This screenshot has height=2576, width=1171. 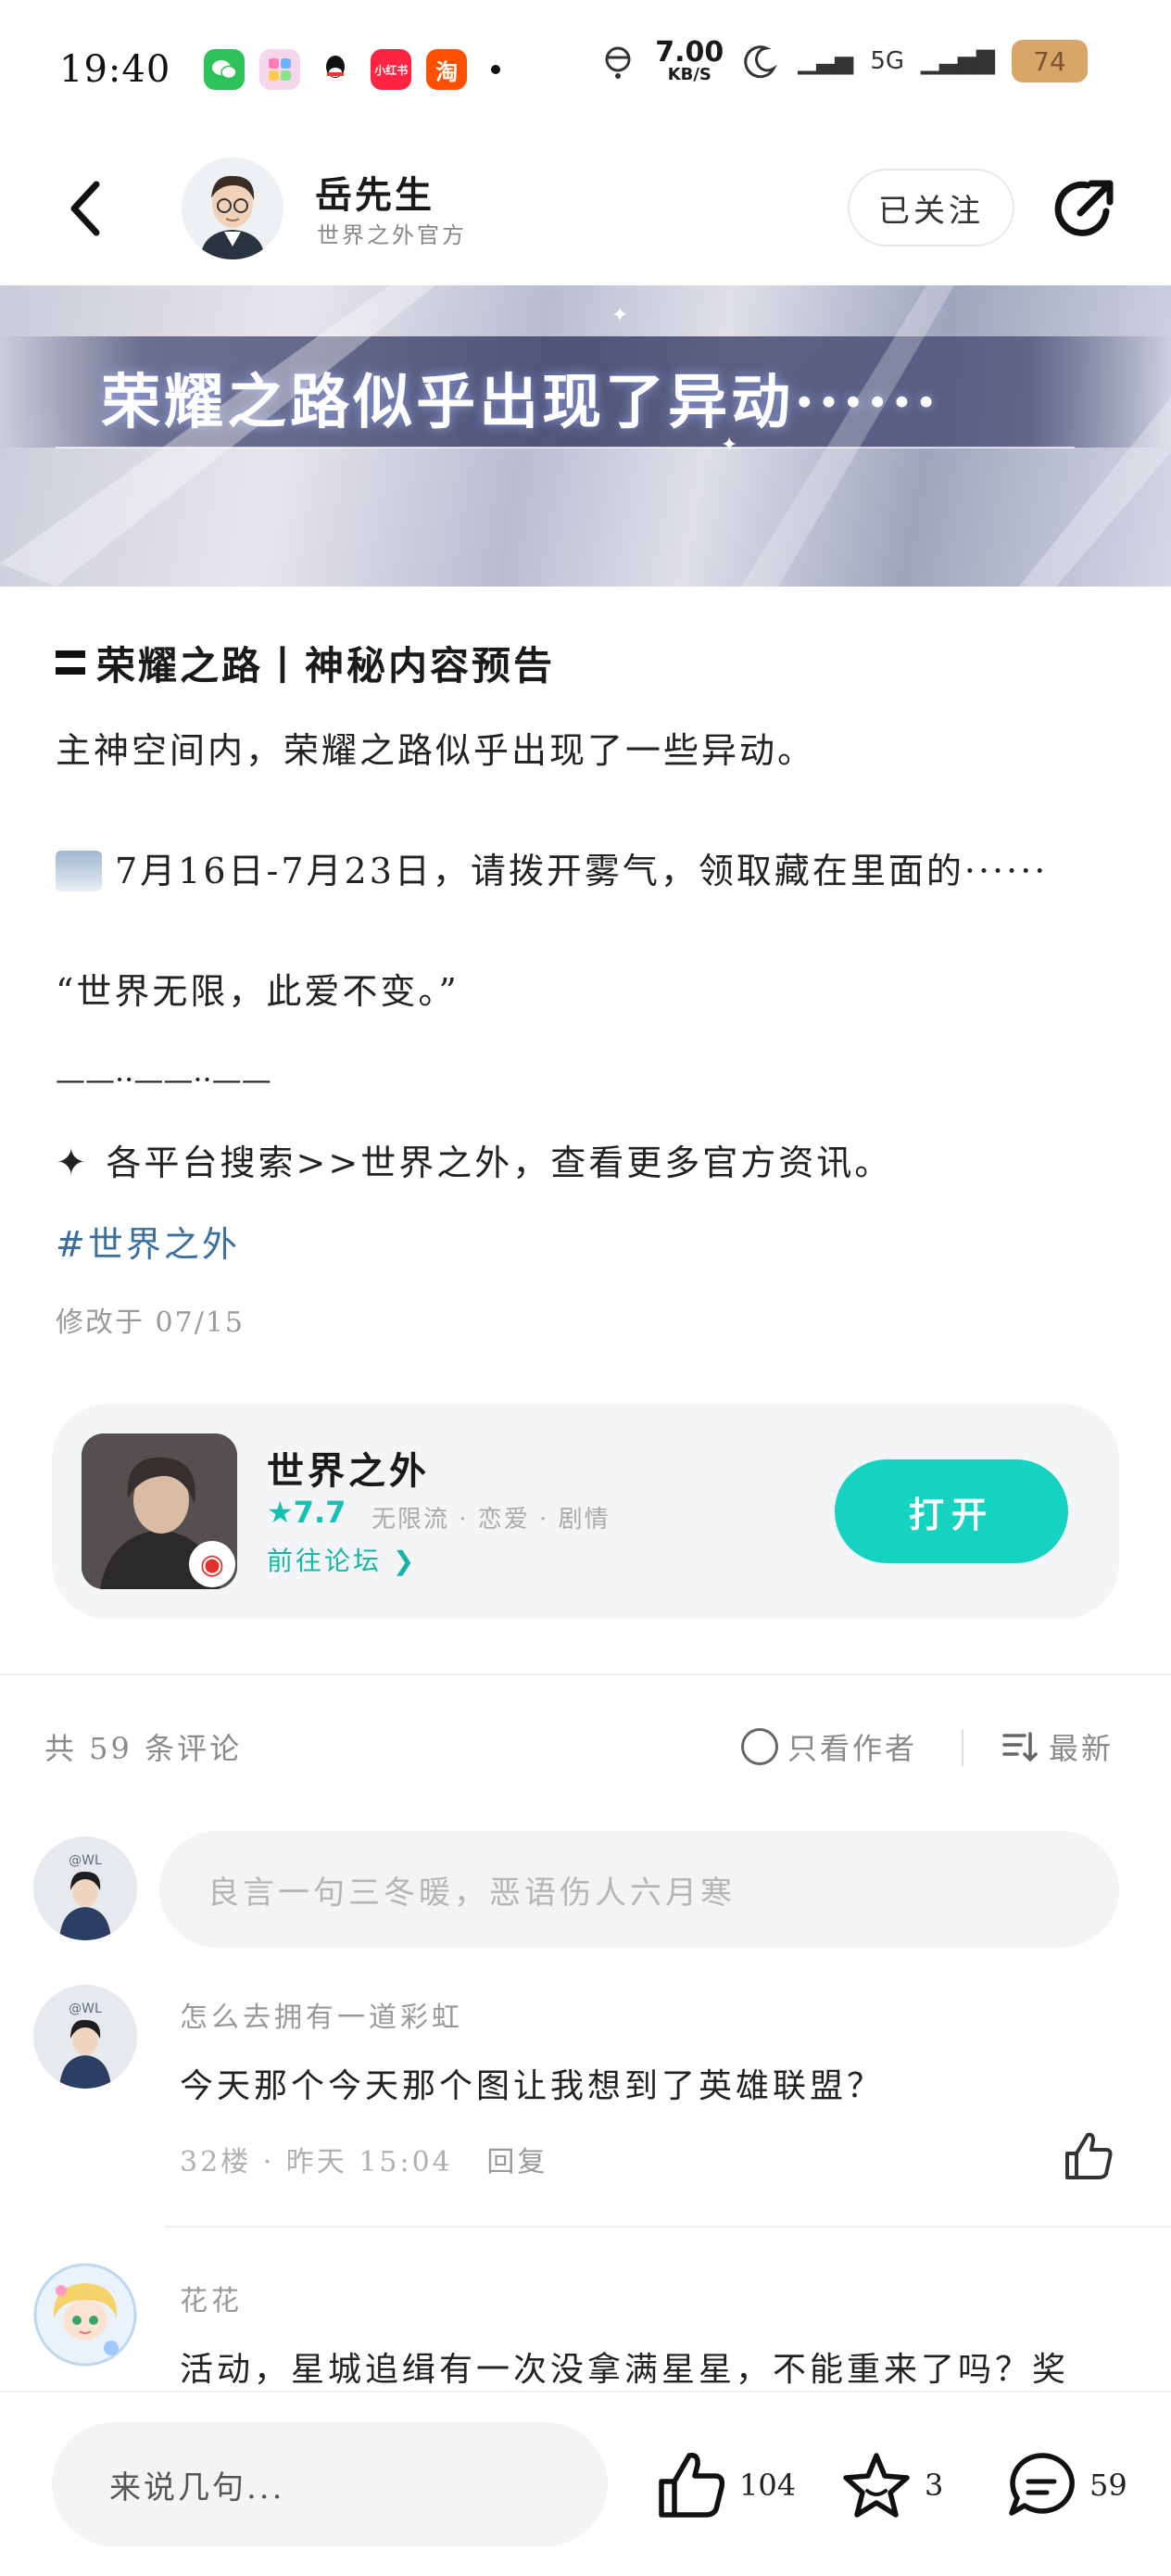 I want to click on signal-icon: ▁▃▅, so click(x=826, y=61).